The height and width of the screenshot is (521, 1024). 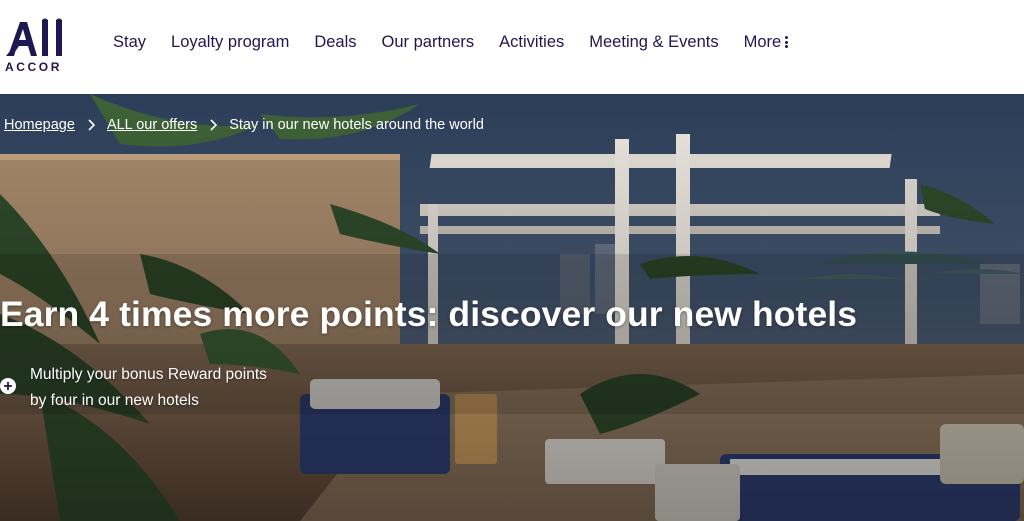 What do you see at coordinates (33, 67) in the screenshot?
I see `accor-wordmark: ACCOR` at bounding box center [33, 67].